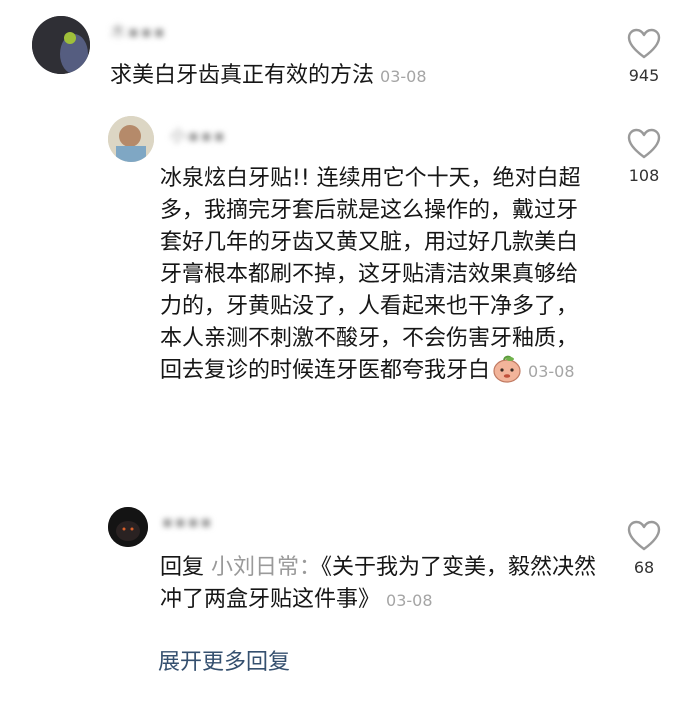 Image resolution: width=690 pixels, height=703 pixels. I want to click on comment-text: 求美白牙齿真正有效的方法 03-08, so click(268, 76).